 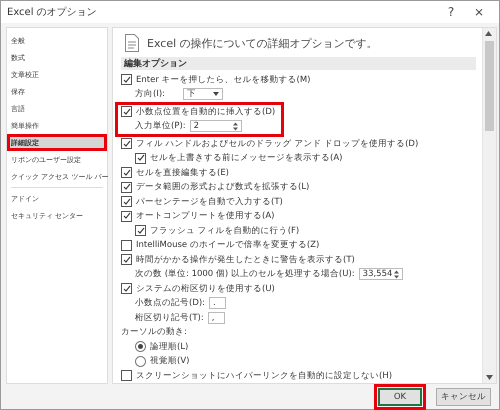 What do you see at coordinates (154, 332) in the screenshot?
I see `group-label: カーソルの動き:` at bounding box center [154, 332].